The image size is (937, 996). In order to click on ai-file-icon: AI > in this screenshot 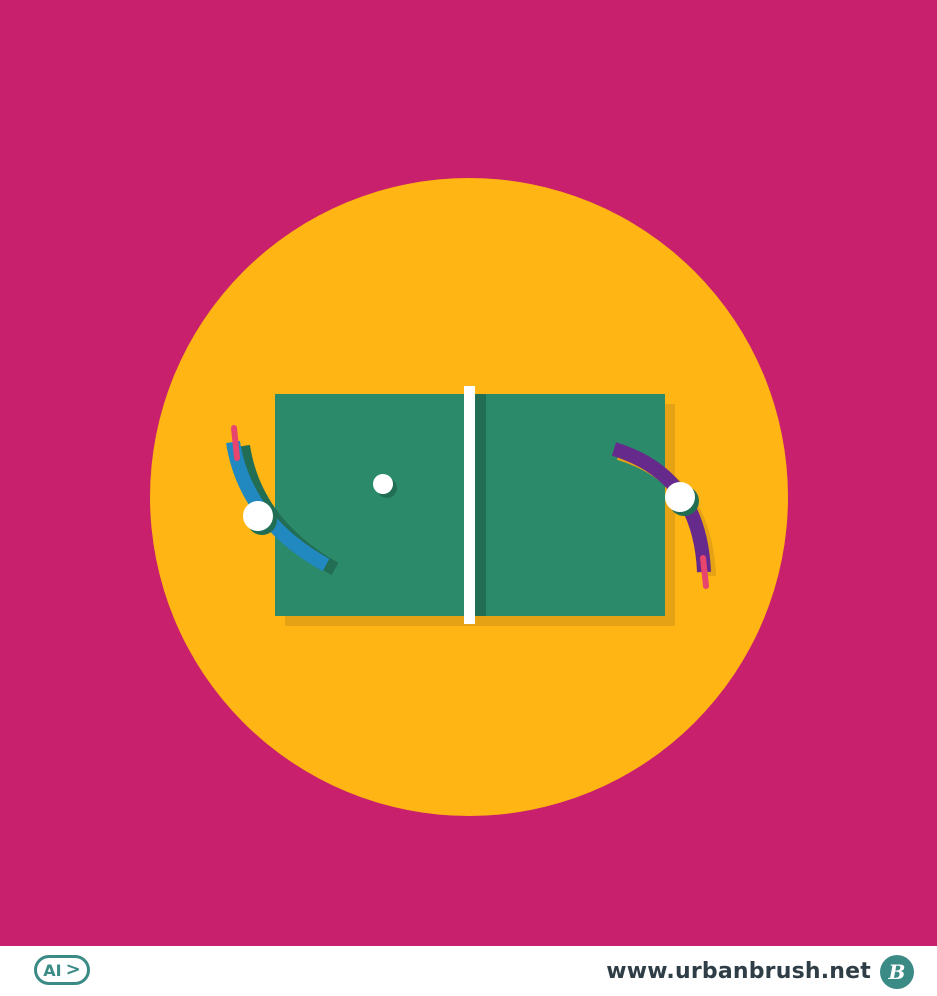, I will do `click(62, 970)`.